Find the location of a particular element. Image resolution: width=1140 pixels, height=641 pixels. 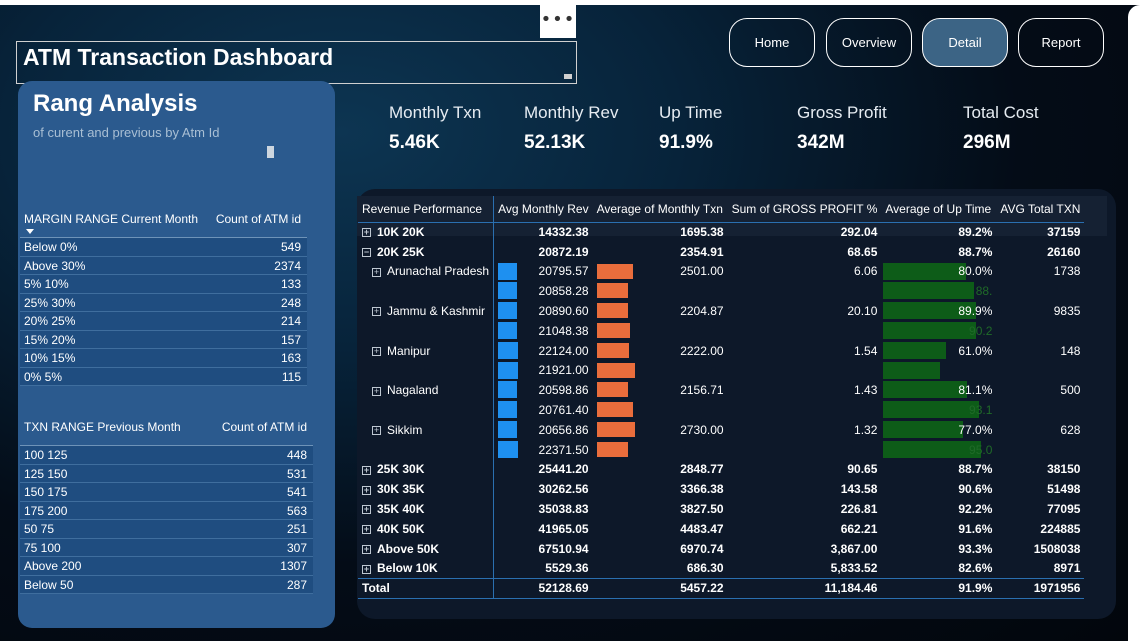

range-label: 100 125 is located at coordinates (46, 455).